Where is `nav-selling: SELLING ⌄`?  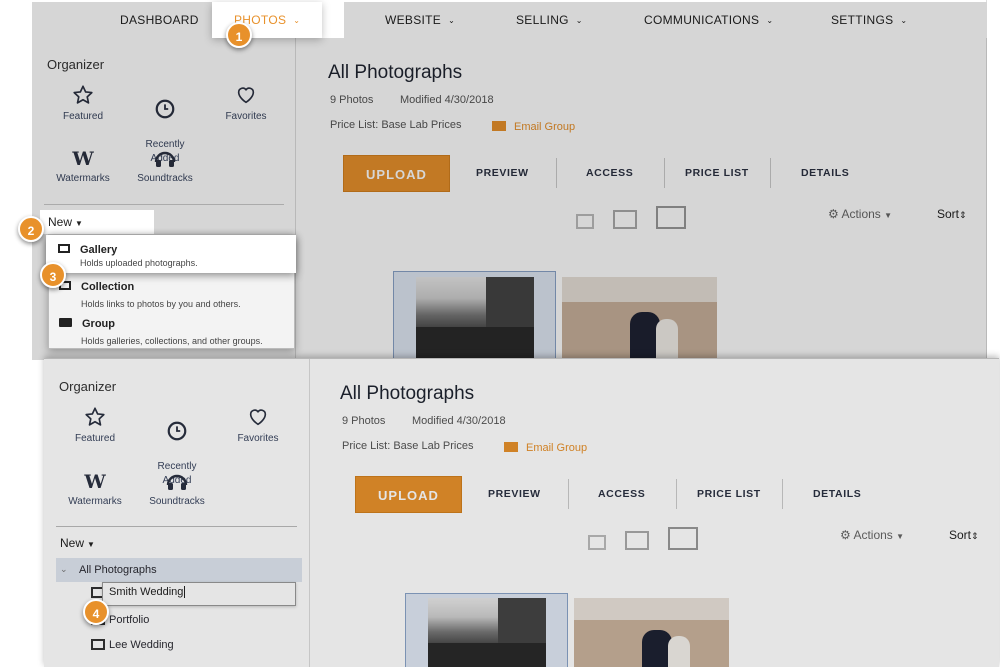 nav-selling: SELLING ⌄ is located at coordinates (549, 20).